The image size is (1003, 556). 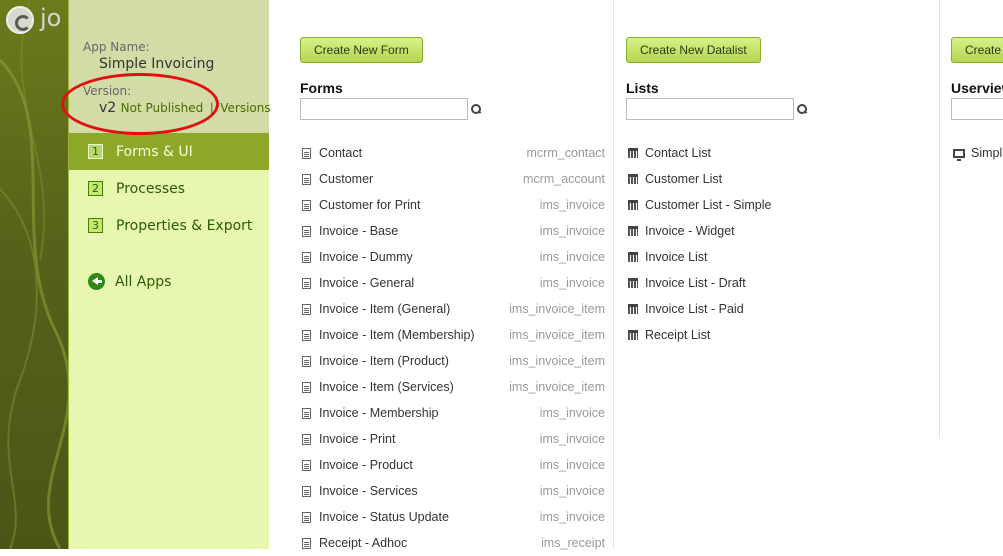 I want to click on form-name: Invoice - General, so click(x=367, y=283).